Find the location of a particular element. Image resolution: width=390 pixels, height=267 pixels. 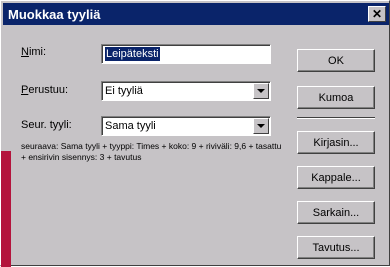

next-style-dropdown-button is located at coordinates (261, 126).